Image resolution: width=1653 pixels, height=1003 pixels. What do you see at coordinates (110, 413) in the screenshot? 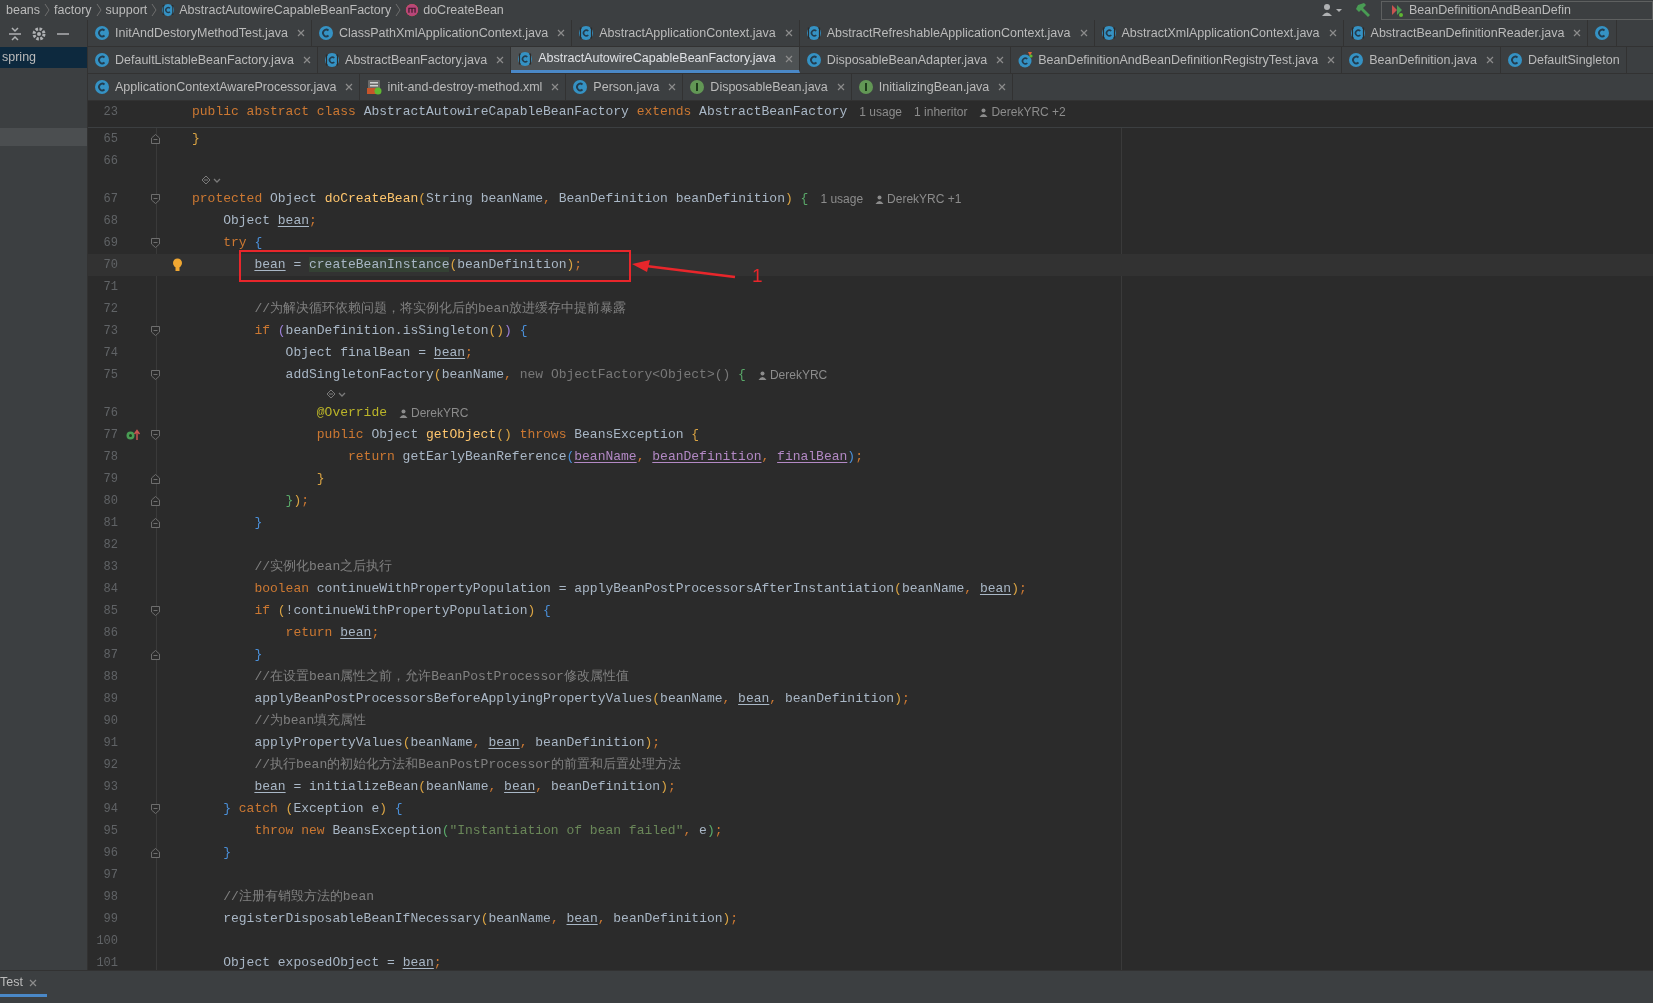
I see `line-number: 76` at bounding box center [110, 413].